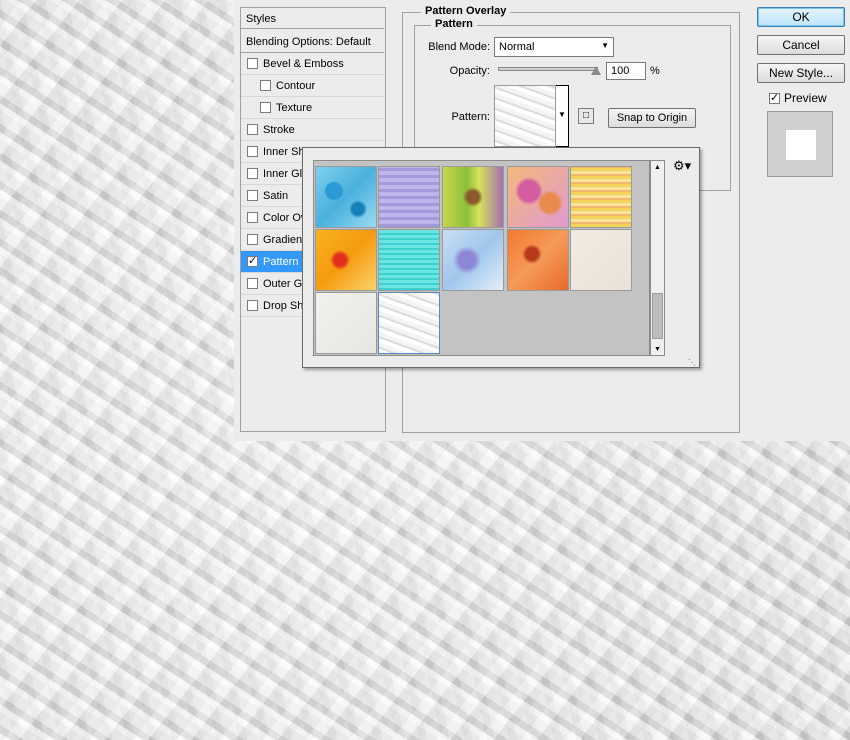  What do you see at coordinates (296, 85) in the screenshot?
I see `style-item-label: Contour` at bounding box center [296, 85].